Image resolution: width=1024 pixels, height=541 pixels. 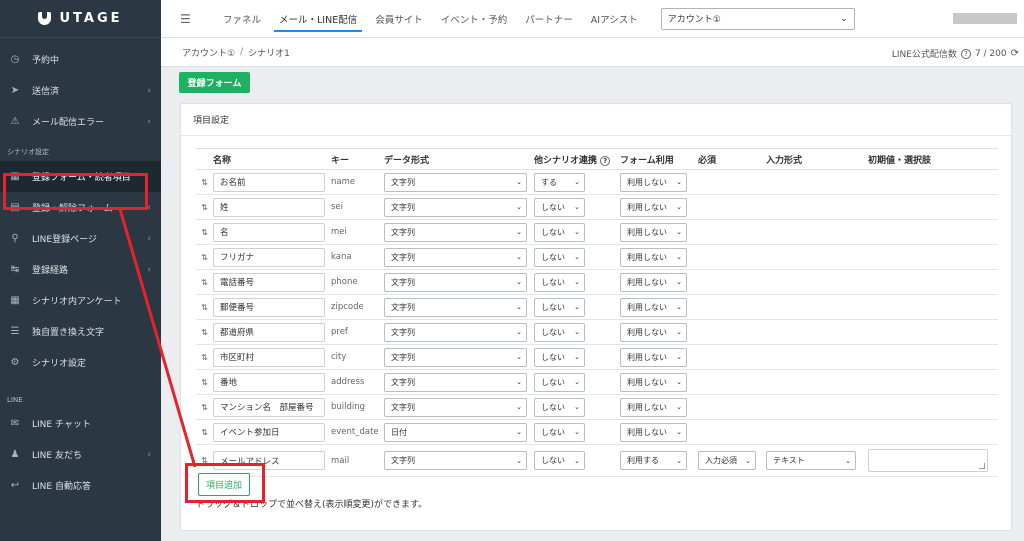 I want to click on table-row: ⇅ 郵便番号 zipcode 文字列 ⌄ しない ⌄ 利用しない ⌄, so click(x=597, y=307).